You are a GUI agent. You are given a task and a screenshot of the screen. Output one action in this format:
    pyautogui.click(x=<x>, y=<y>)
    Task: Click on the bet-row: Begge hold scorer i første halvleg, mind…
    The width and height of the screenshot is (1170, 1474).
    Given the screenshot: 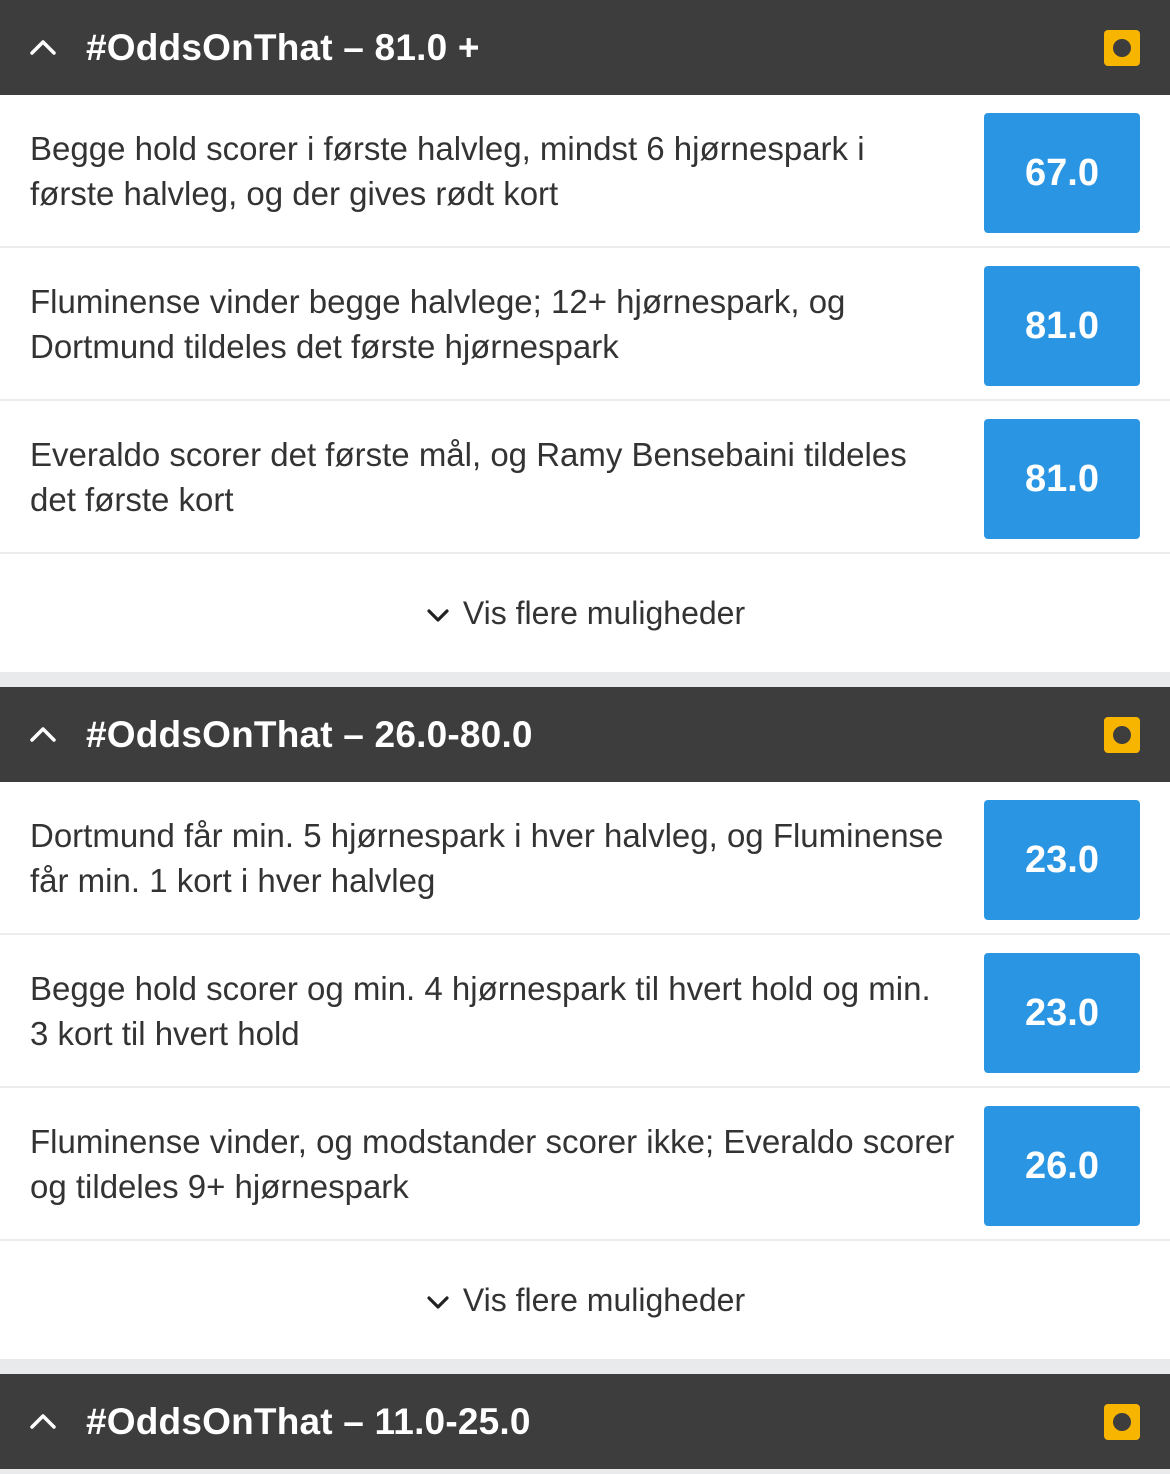 What is the action you would take?
    pyautogui.click(x=585, y=171)
    